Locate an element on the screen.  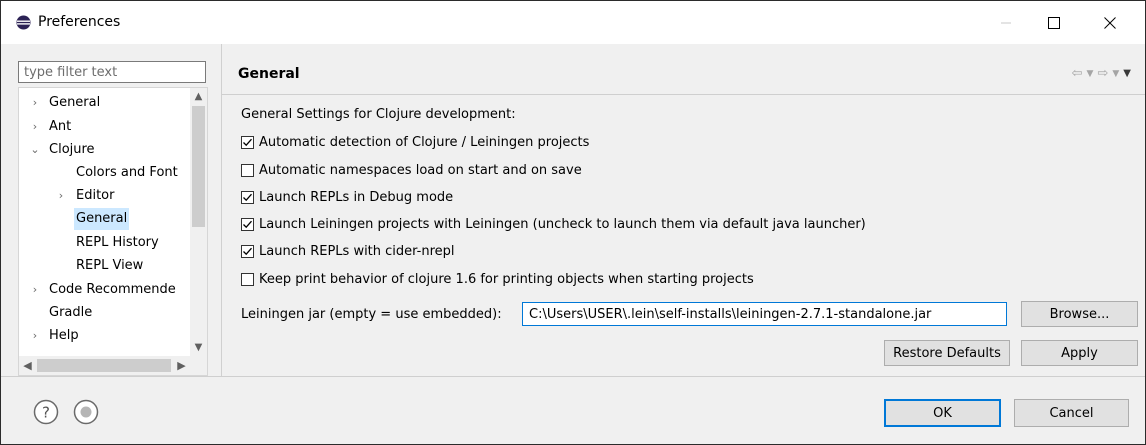
tree-item-label: Code Recommende is located at coordinates (112, 289).